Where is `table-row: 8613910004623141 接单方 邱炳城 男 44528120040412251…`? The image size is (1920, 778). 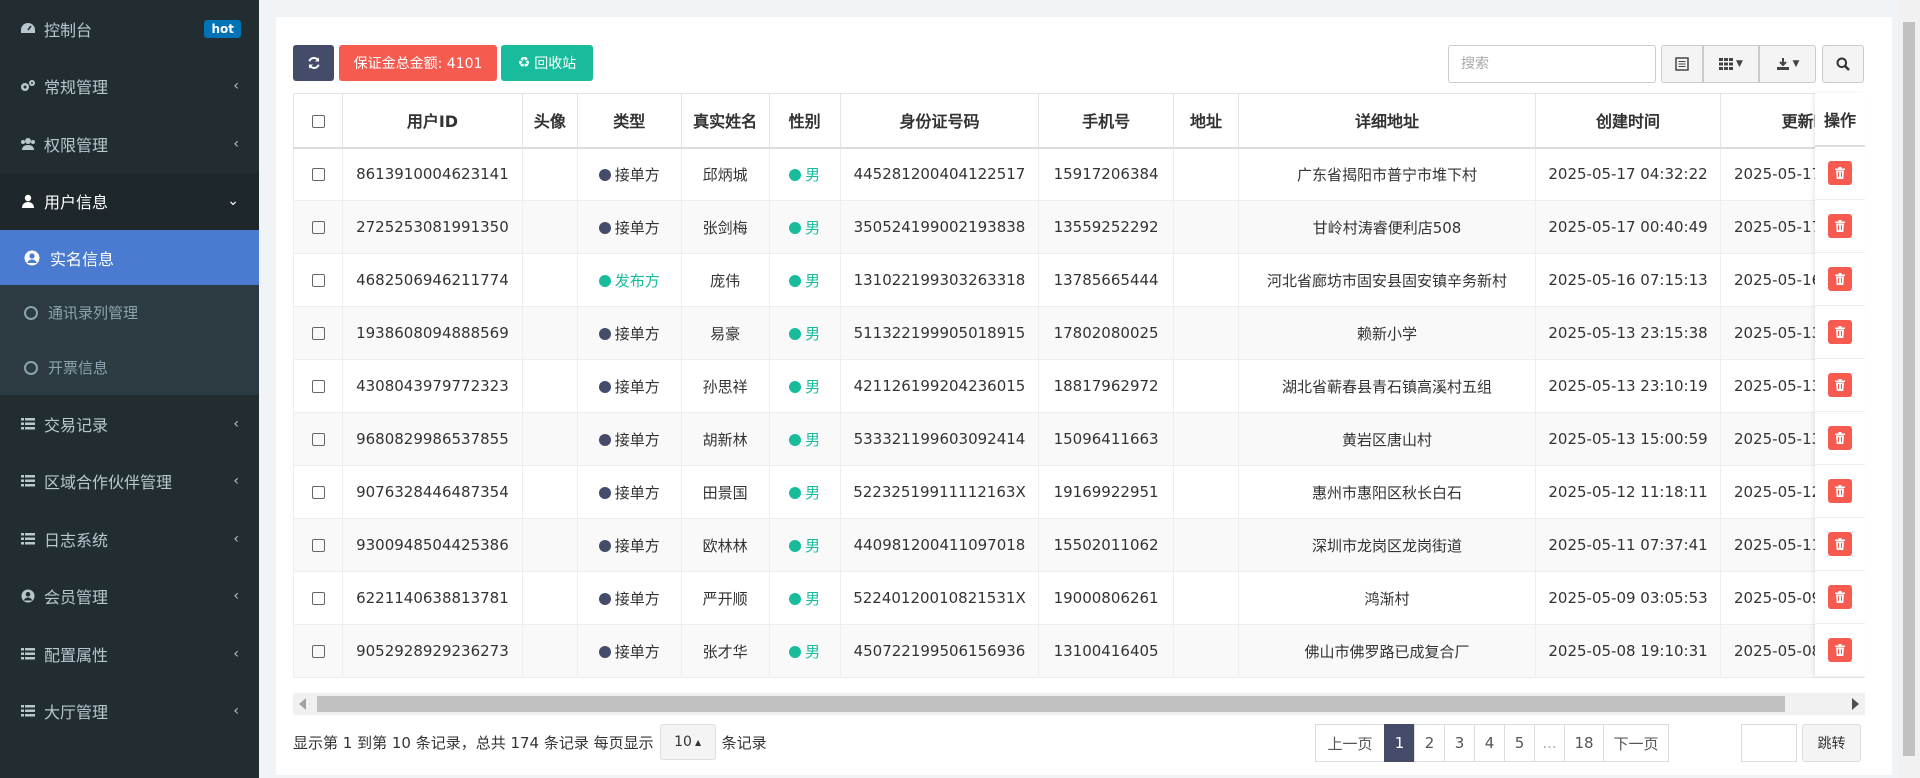 table-row: 8613910004623141 接单方 邱炳城 男 44528120040412251… is located at coordinates (1079, 174).